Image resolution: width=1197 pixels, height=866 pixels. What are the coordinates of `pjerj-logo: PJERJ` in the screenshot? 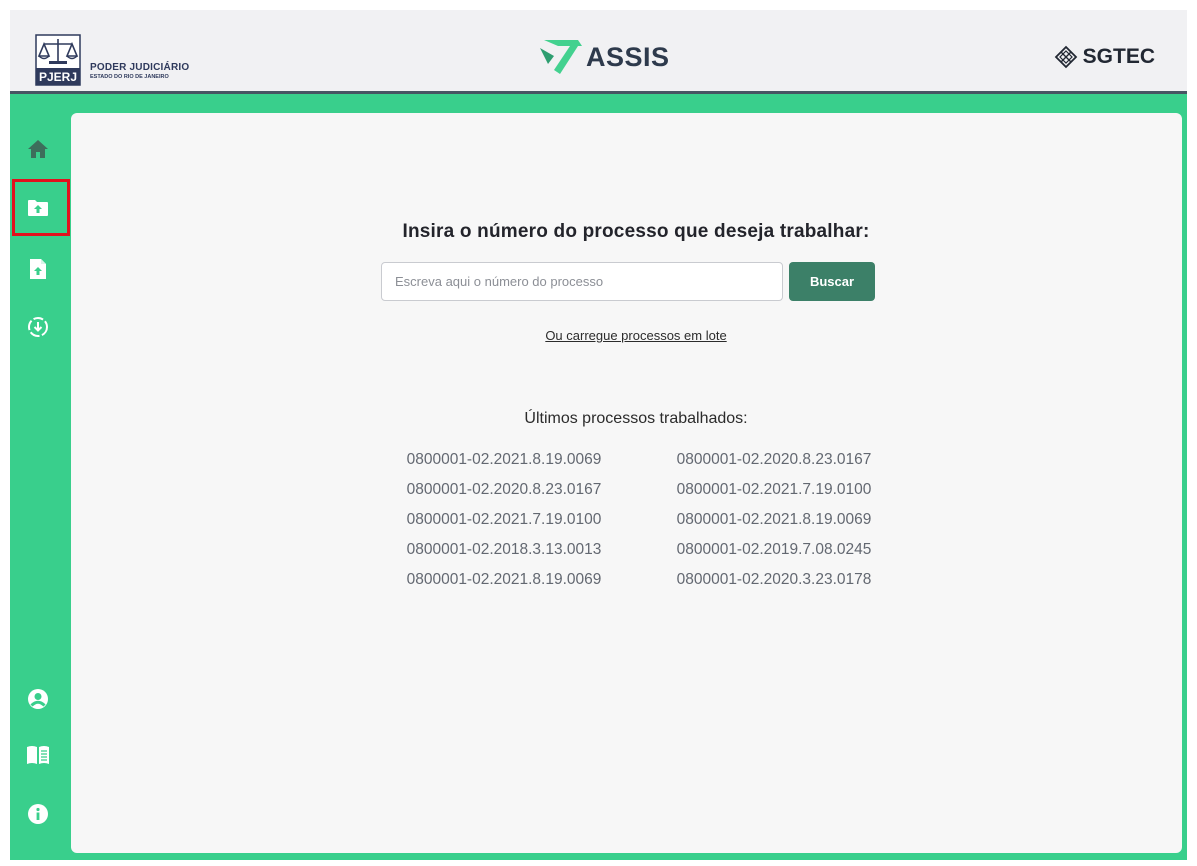 It's located at (58, 60).